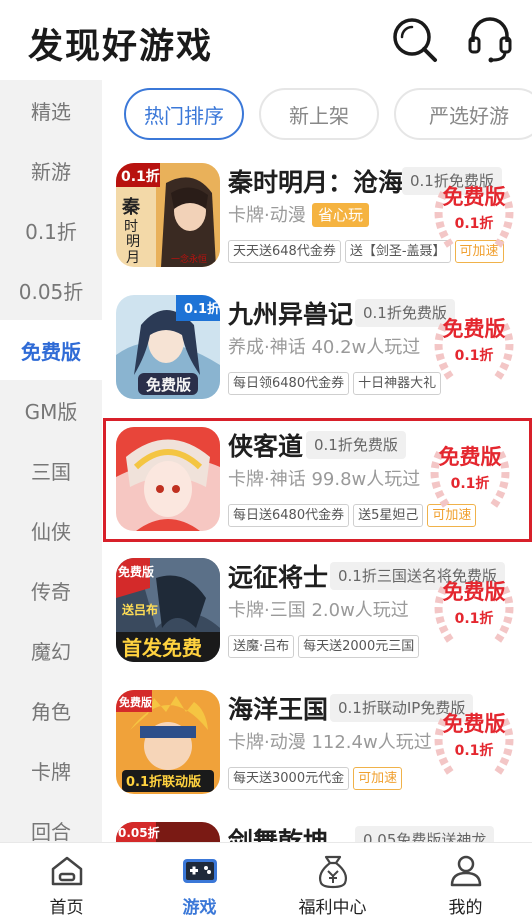 This screenshot has width=532, height=921. Describe the element at coordinates (278, 834) in the screenshot. I see `game-name: 剑舞乾坤` at that location.